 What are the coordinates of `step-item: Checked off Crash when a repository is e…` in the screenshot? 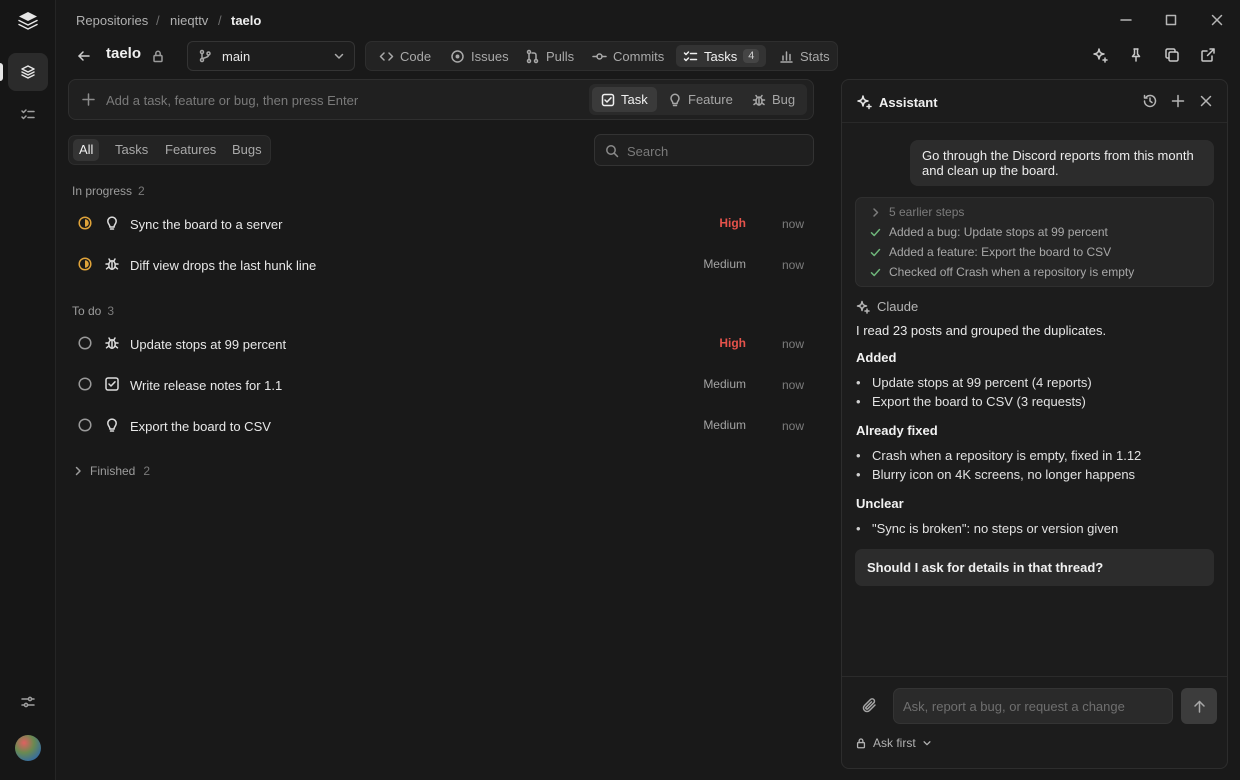 It's located at (1002, 272).